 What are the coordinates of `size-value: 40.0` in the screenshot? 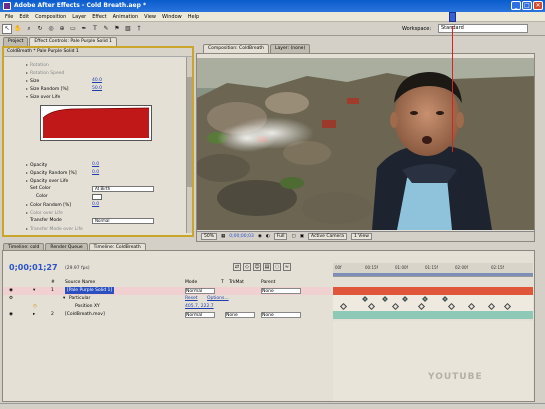 It's located at (97, 80).